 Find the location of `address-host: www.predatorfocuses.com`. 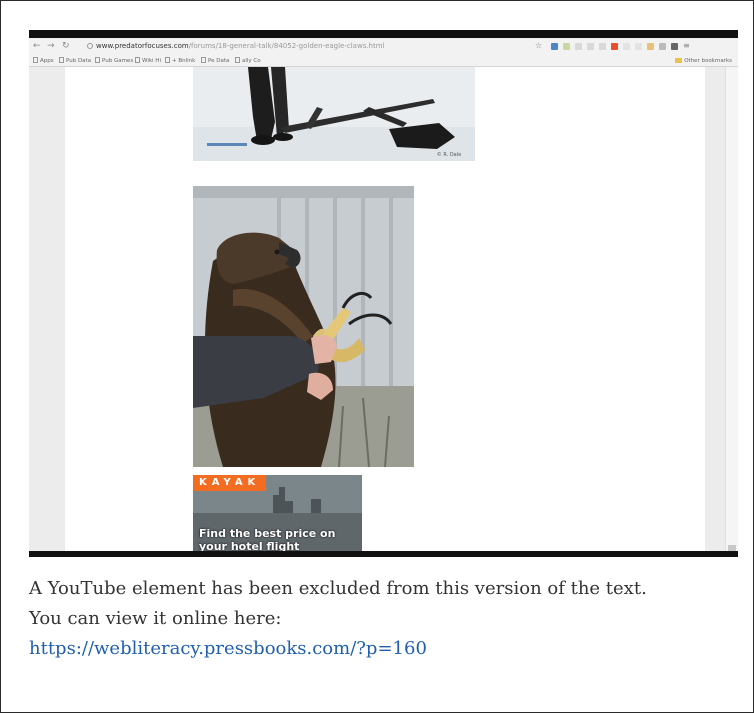

address-host: www.predatorfocuses.com is located at coordinates (142, 46).